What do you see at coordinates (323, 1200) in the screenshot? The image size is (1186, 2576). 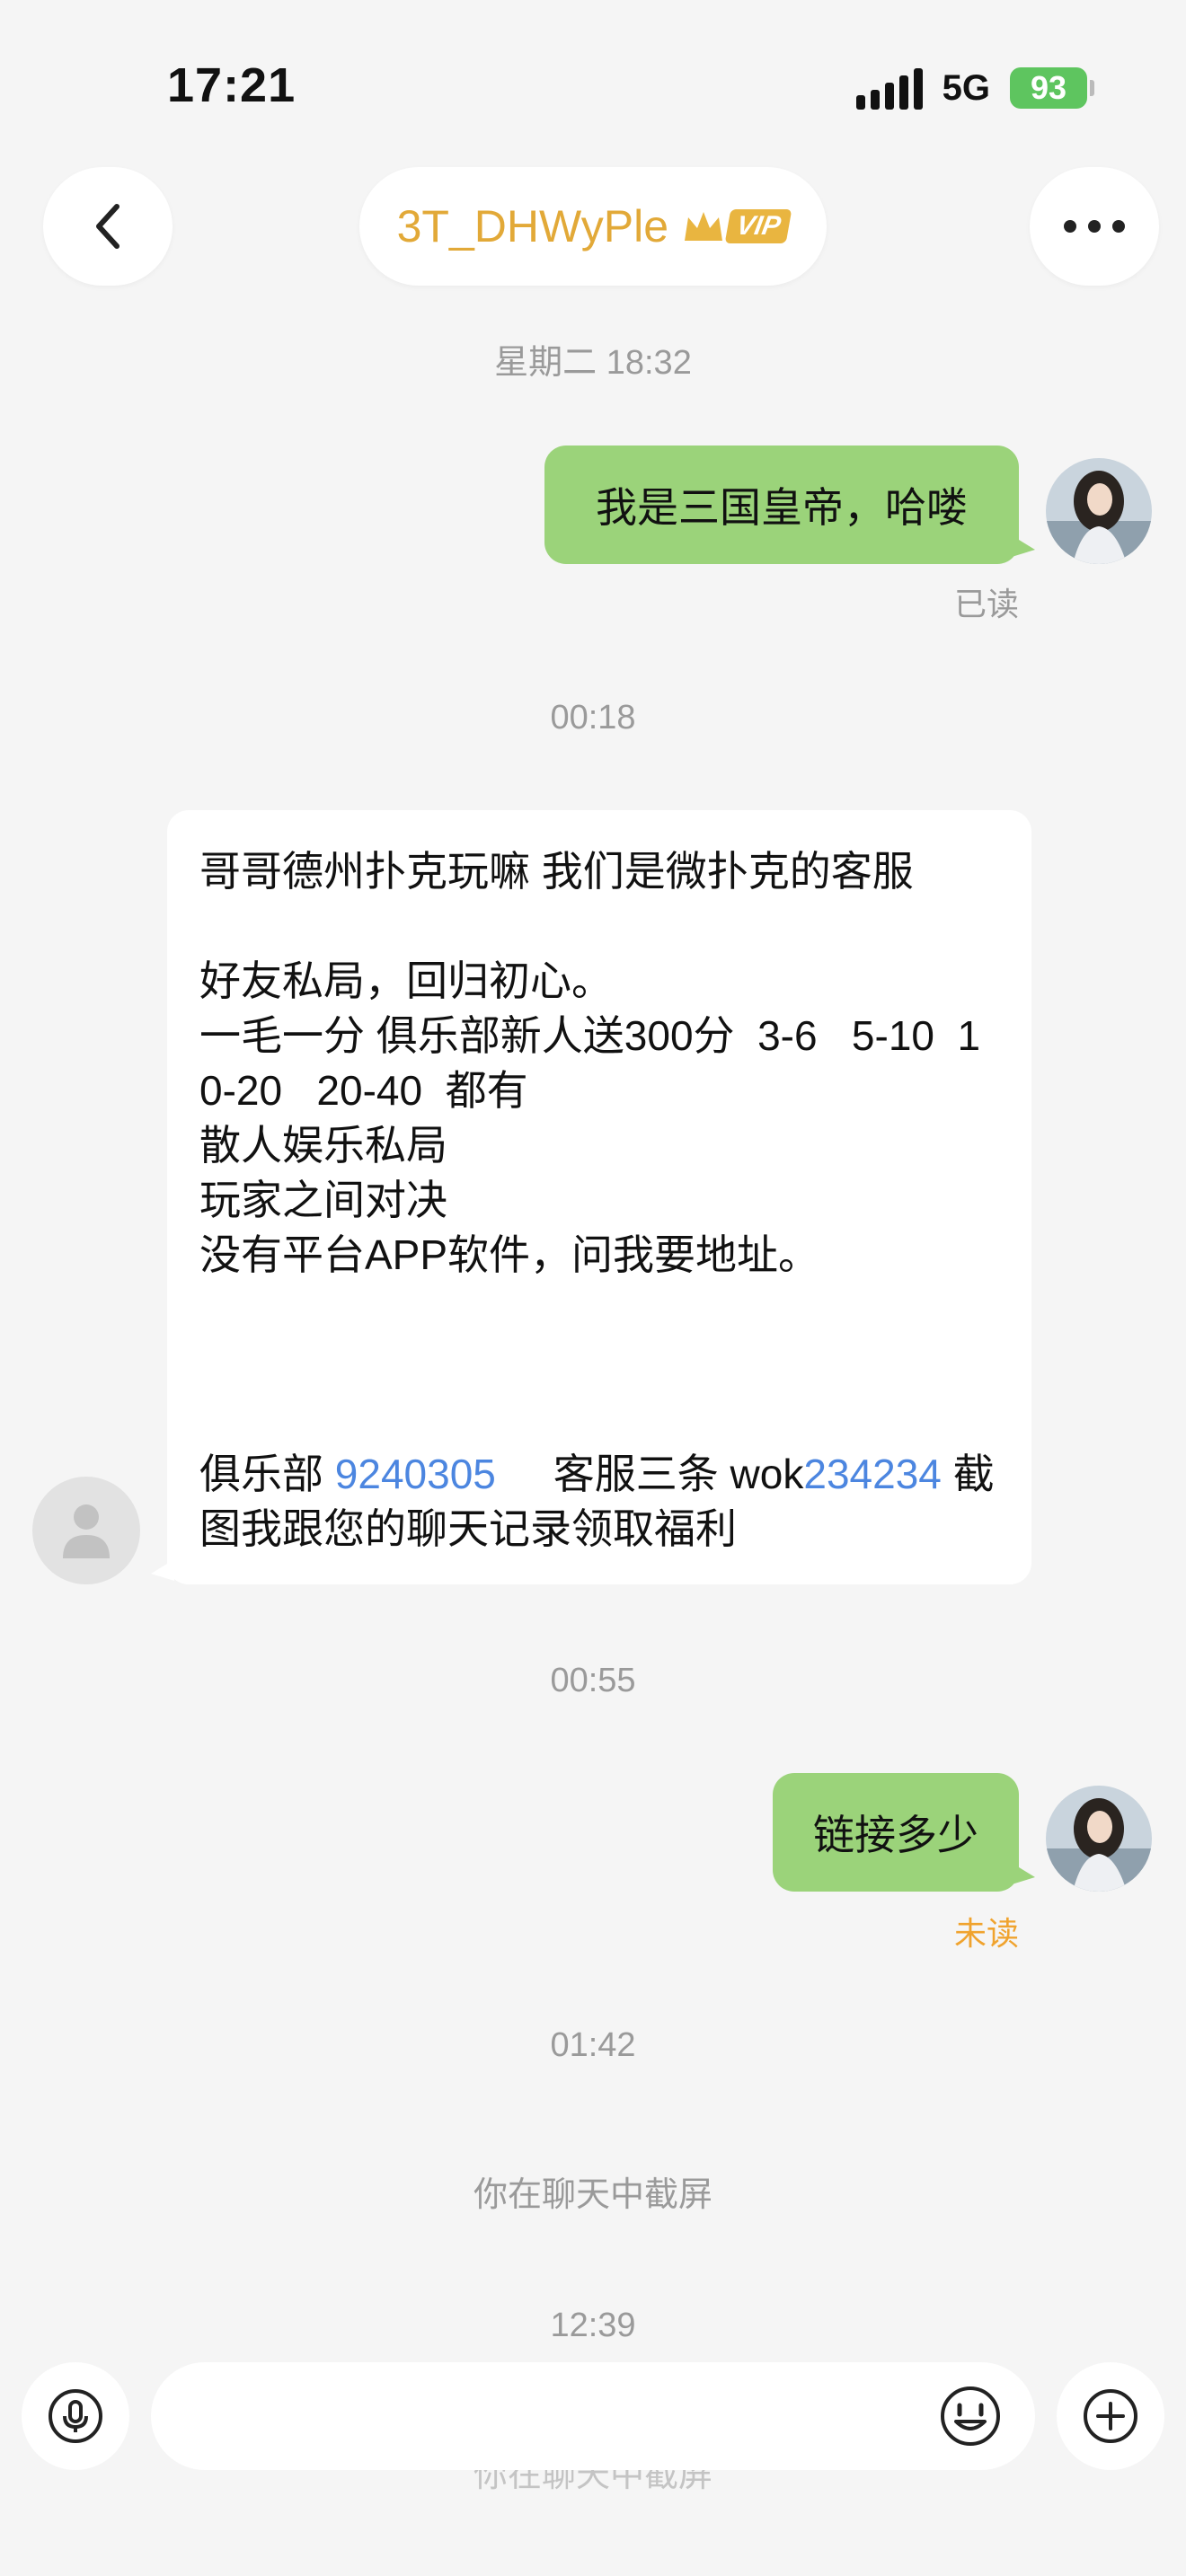 I see `message-line: 玩家之间对决` at bounding box center [323, 1200].